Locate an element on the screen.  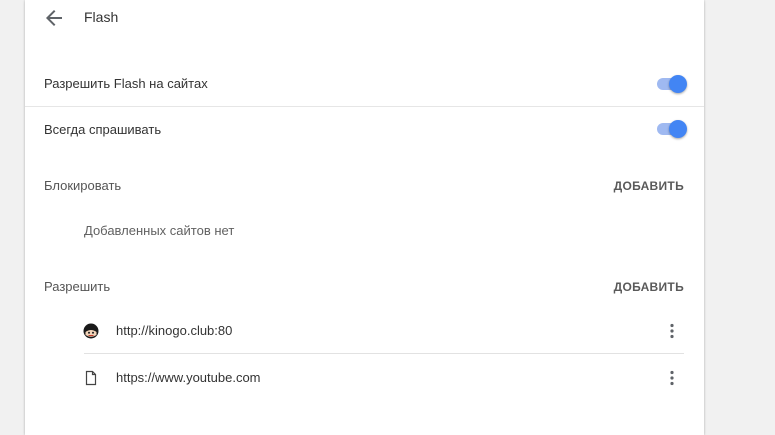
subpage-header: Flash is located at coordinates (364, 18).